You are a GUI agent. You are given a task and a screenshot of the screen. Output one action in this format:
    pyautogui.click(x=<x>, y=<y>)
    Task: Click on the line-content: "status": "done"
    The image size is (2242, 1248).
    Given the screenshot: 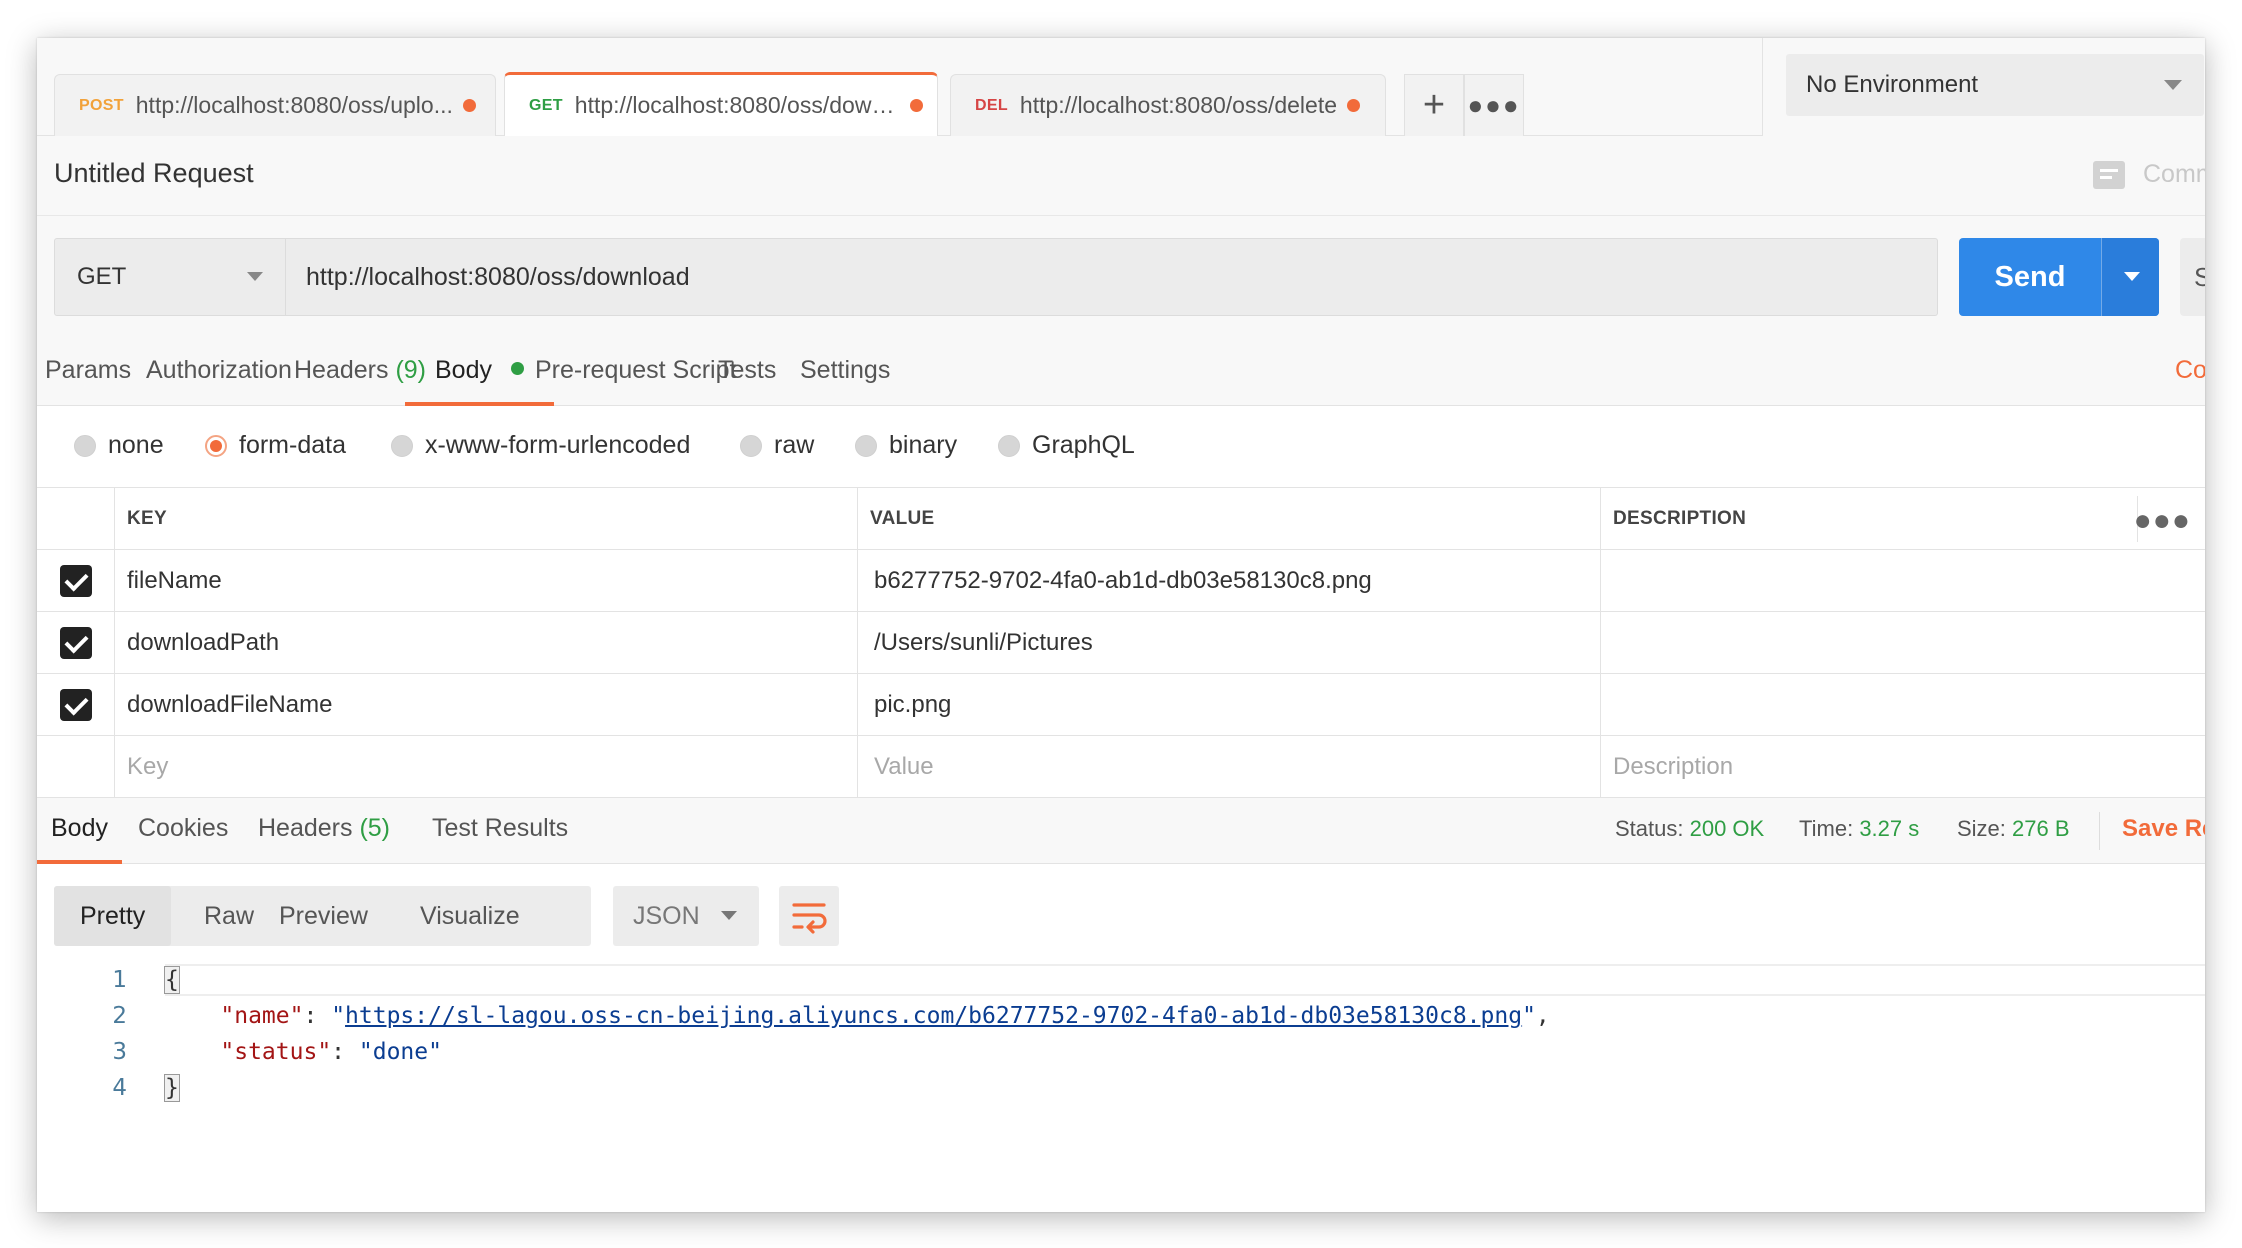 What is the action you would take?
    pyautogui.click(x=331, y=1052)
    